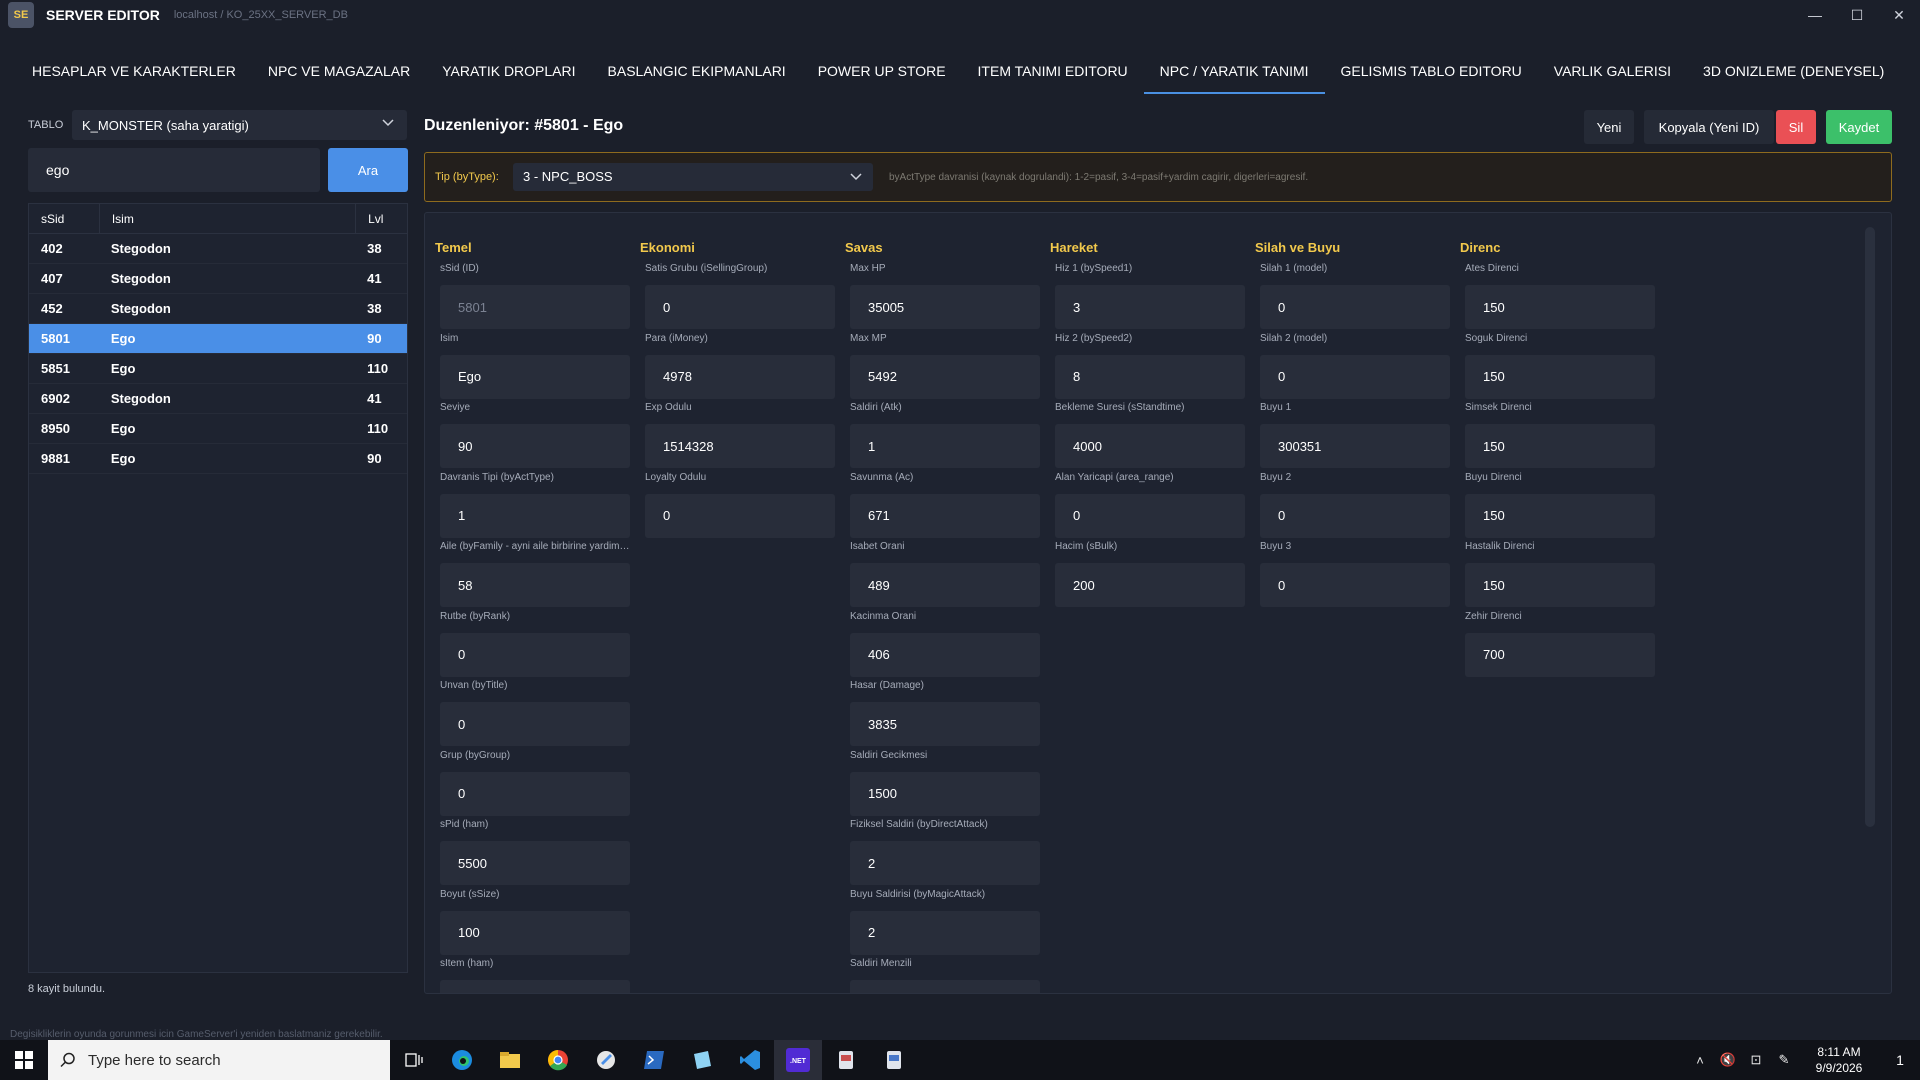  What do you see at coordinates (846, 1060) in the screenshot?
I see `app-icon-a` at bounding box center [846, 1060].